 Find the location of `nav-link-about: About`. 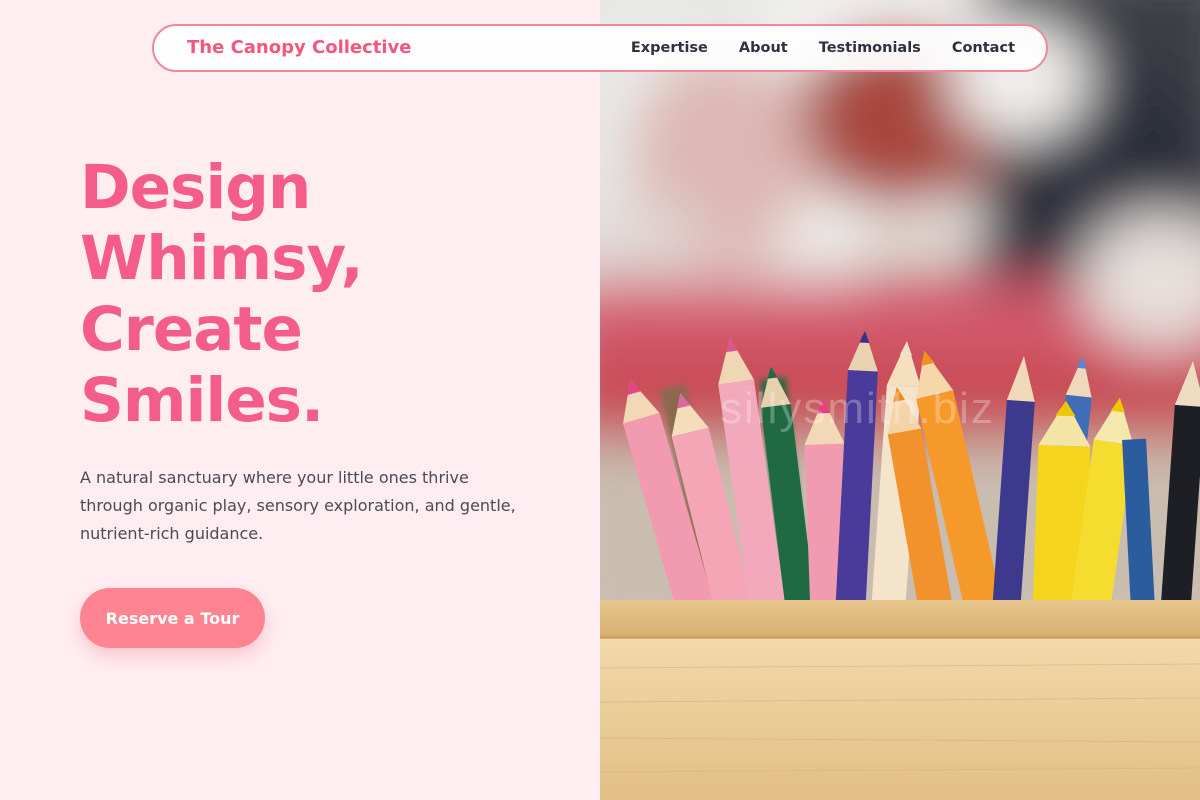

nav-link-about: About is located at coordinates (763, 48).